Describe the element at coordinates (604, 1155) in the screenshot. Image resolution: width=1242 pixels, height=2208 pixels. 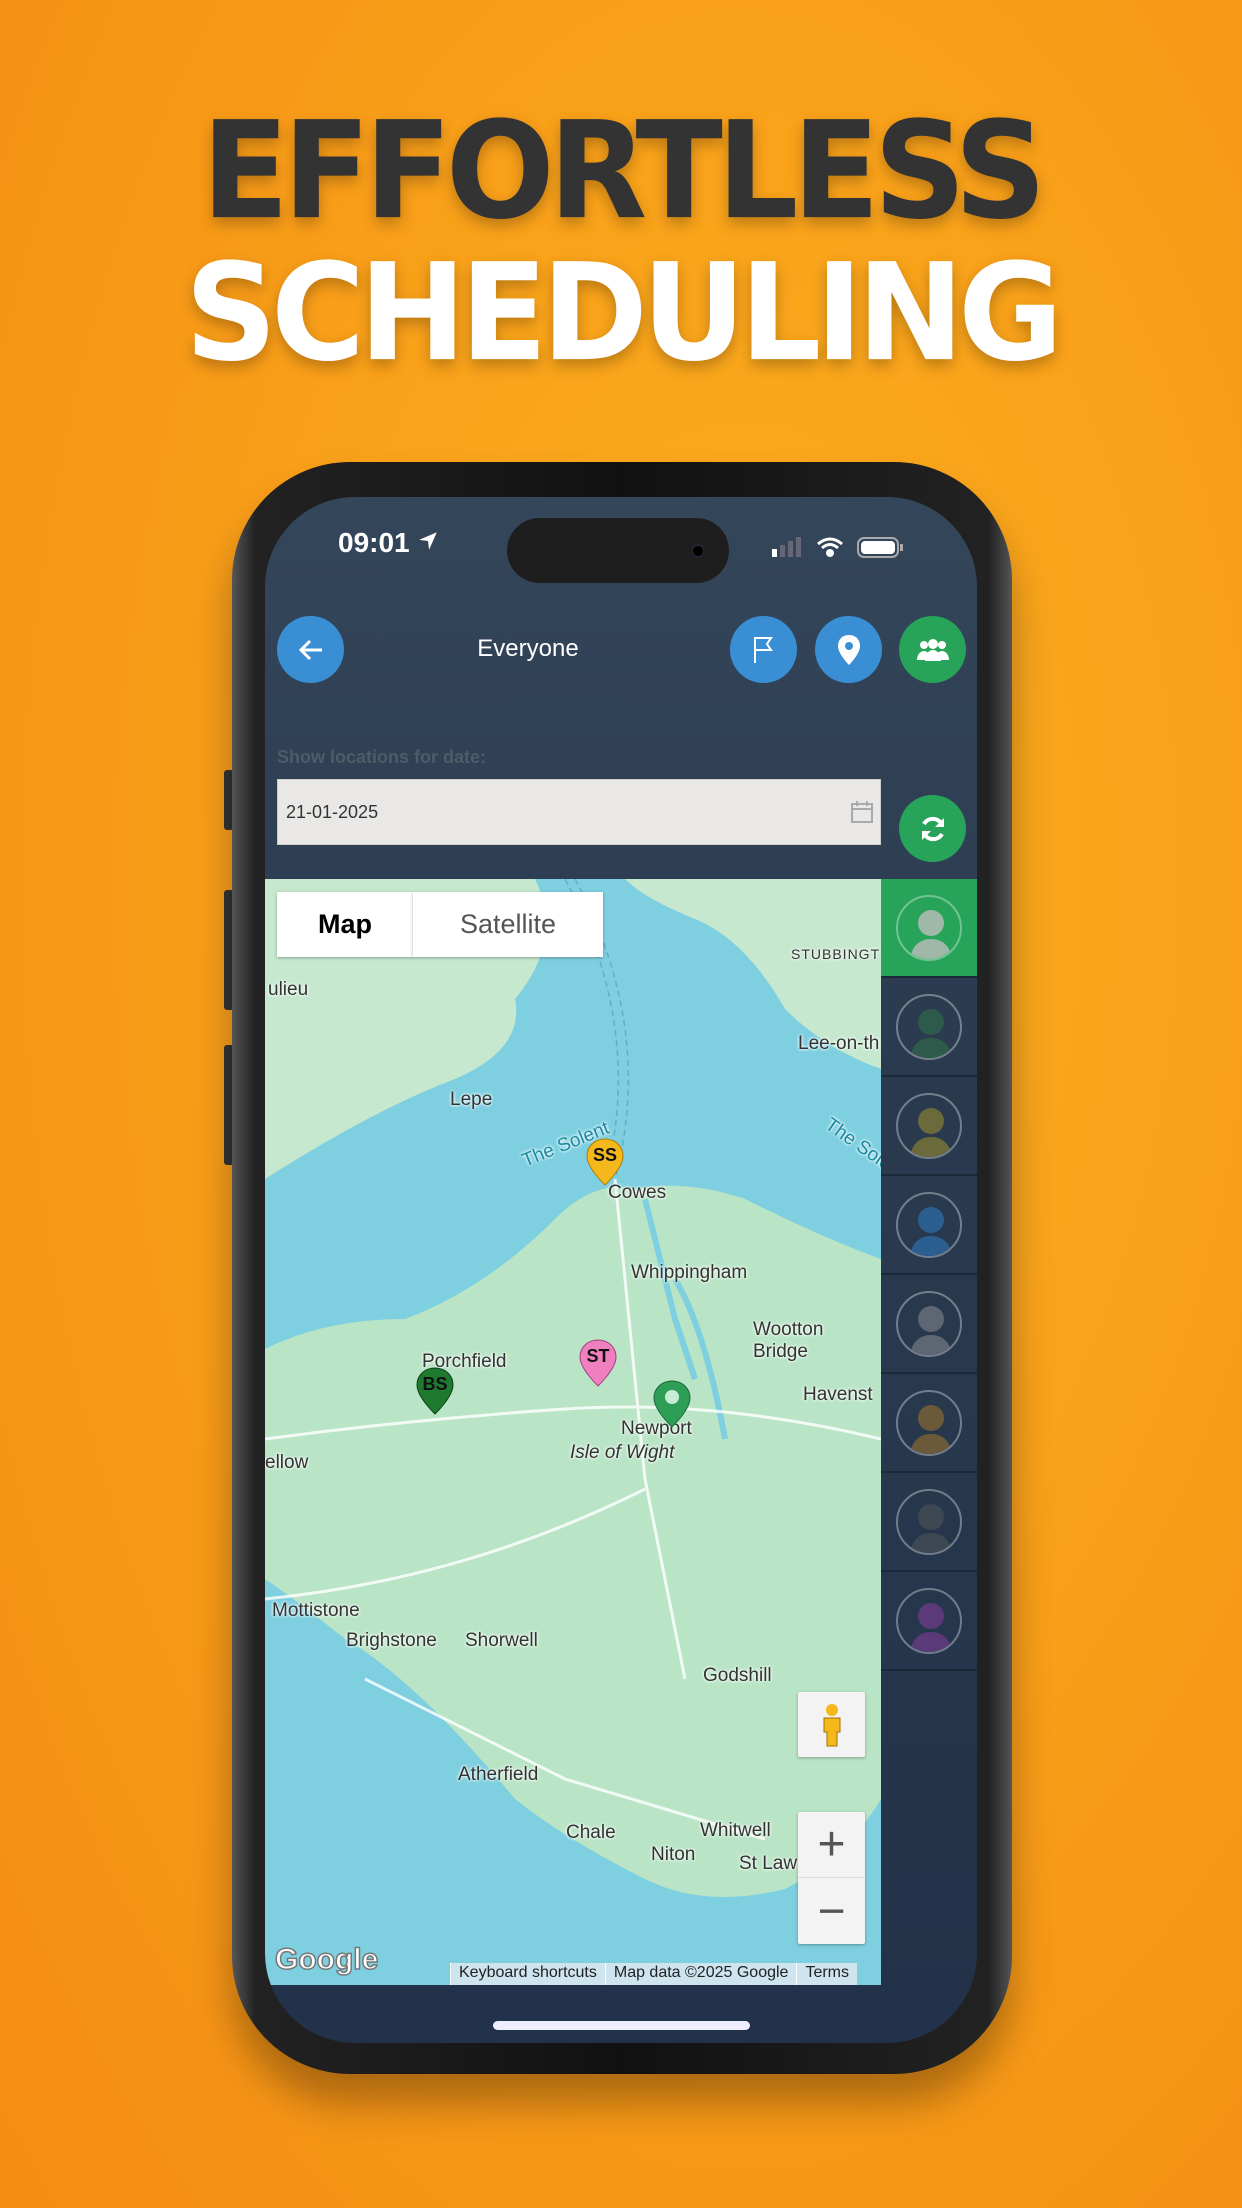
I see `marker-initials: SS` at that location.